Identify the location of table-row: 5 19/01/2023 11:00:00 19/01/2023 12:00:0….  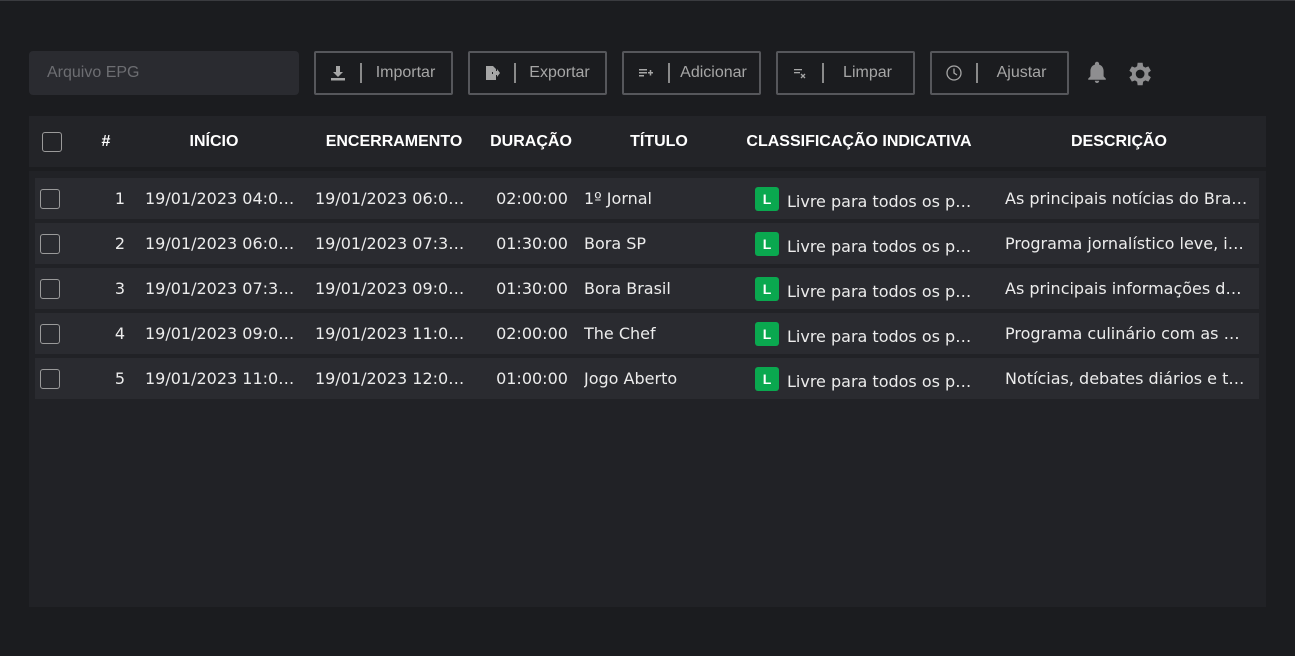
(647, 378).